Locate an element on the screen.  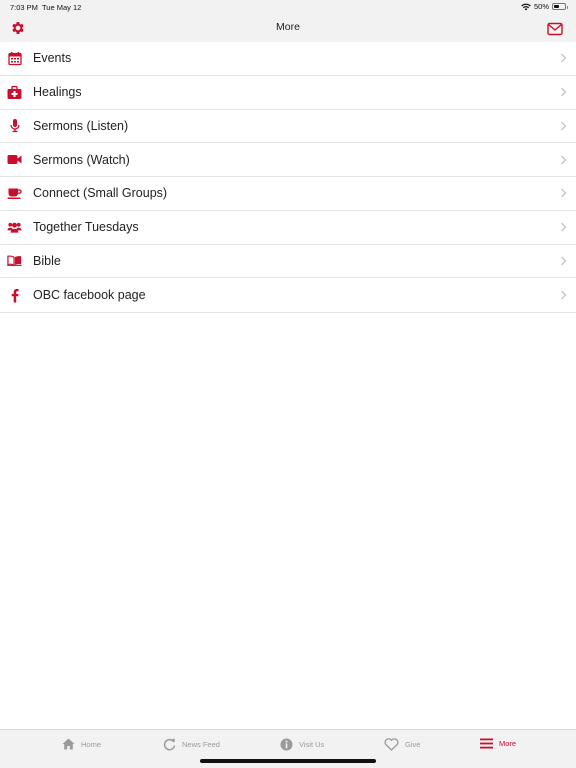
tab-visit-us: Visit Us is located at coordinates (302, 744).